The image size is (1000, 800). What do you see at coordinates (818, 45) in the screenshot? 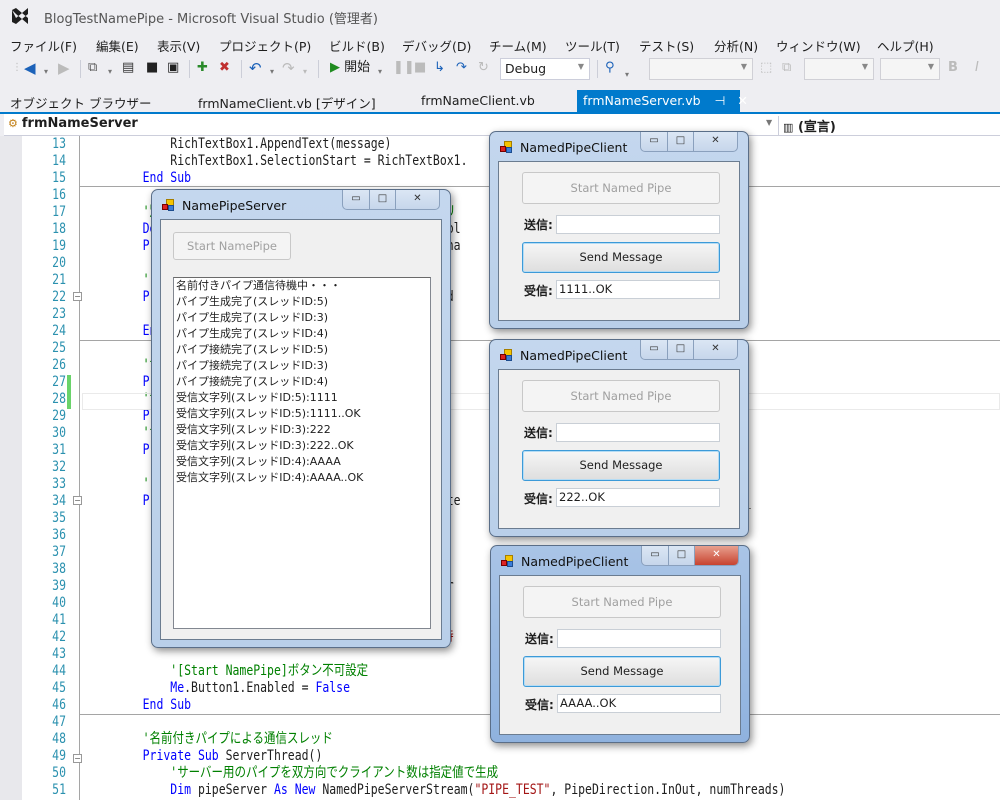
I see `menu-window: ウィンドウ(W)` at bounding box center [818, 45].